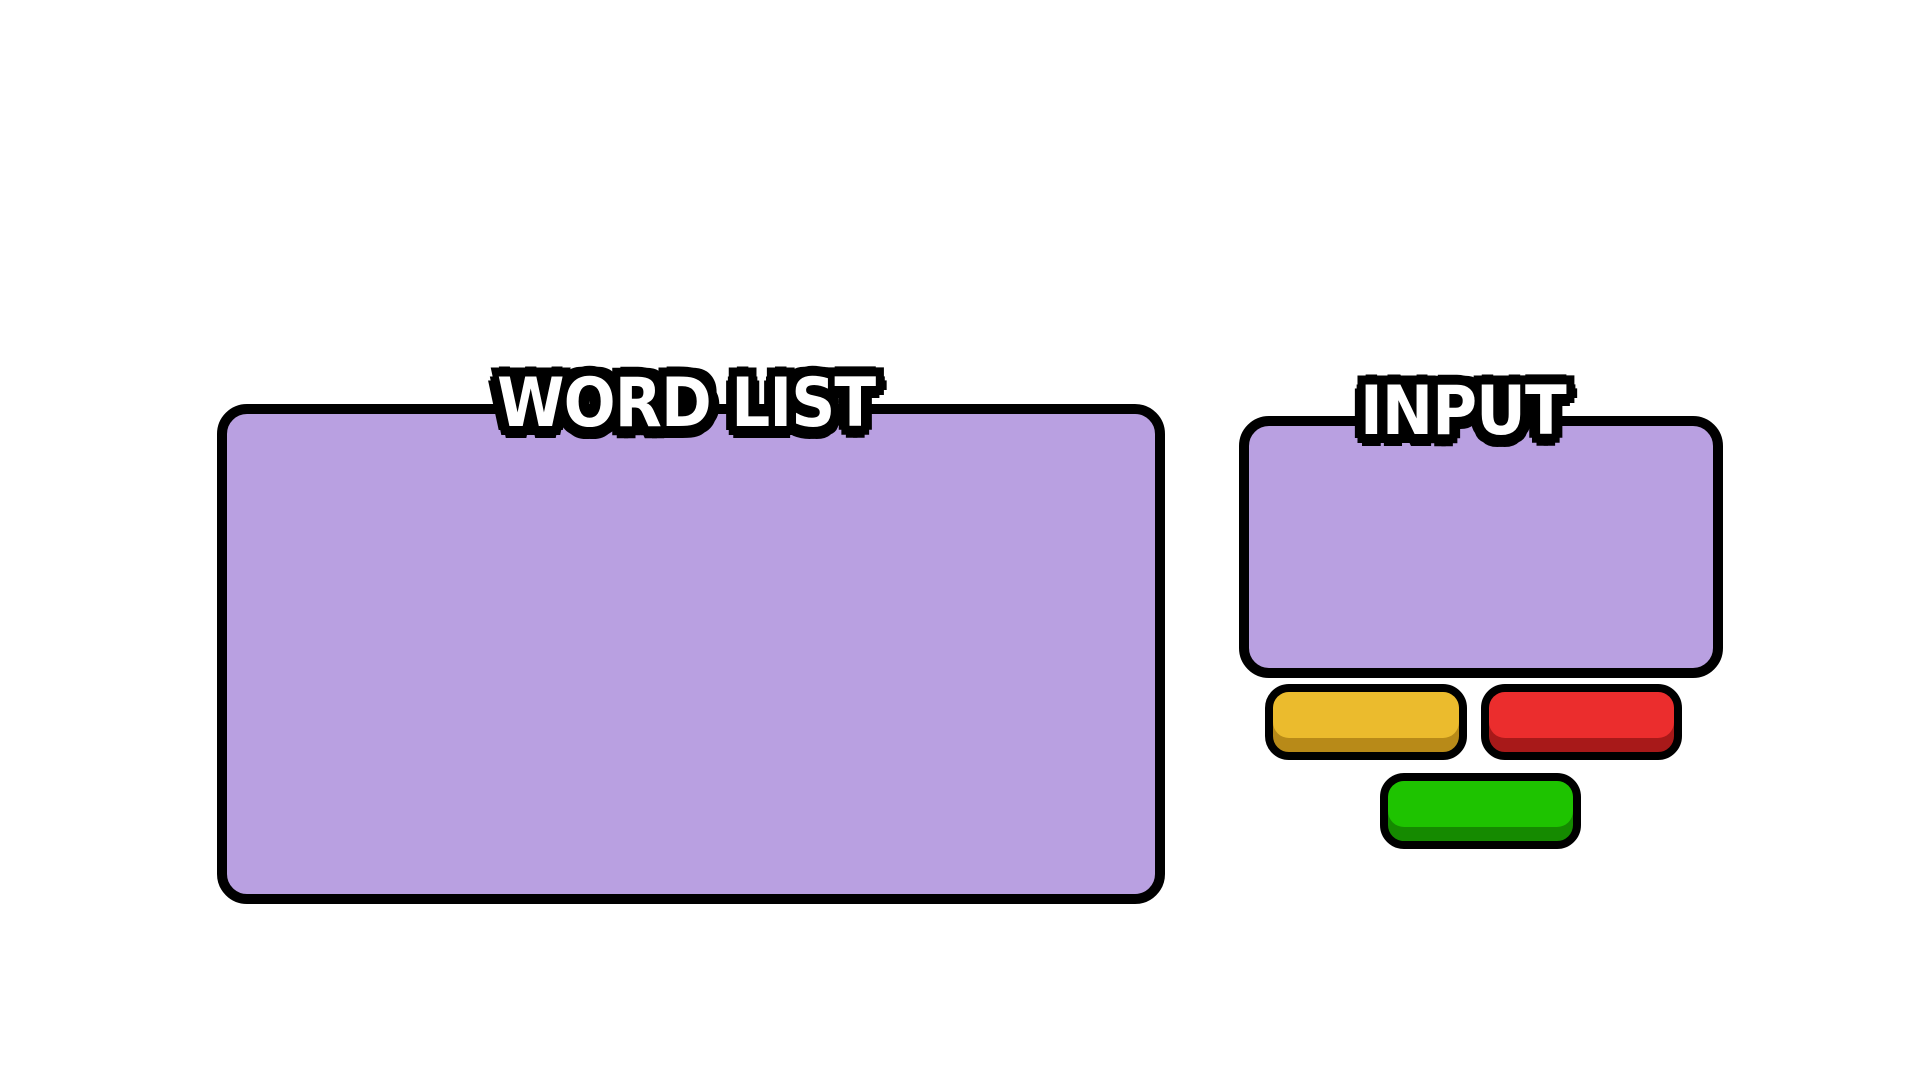 The image size is (1920, 1080). I want to click on red-button, so click(1581, 722).